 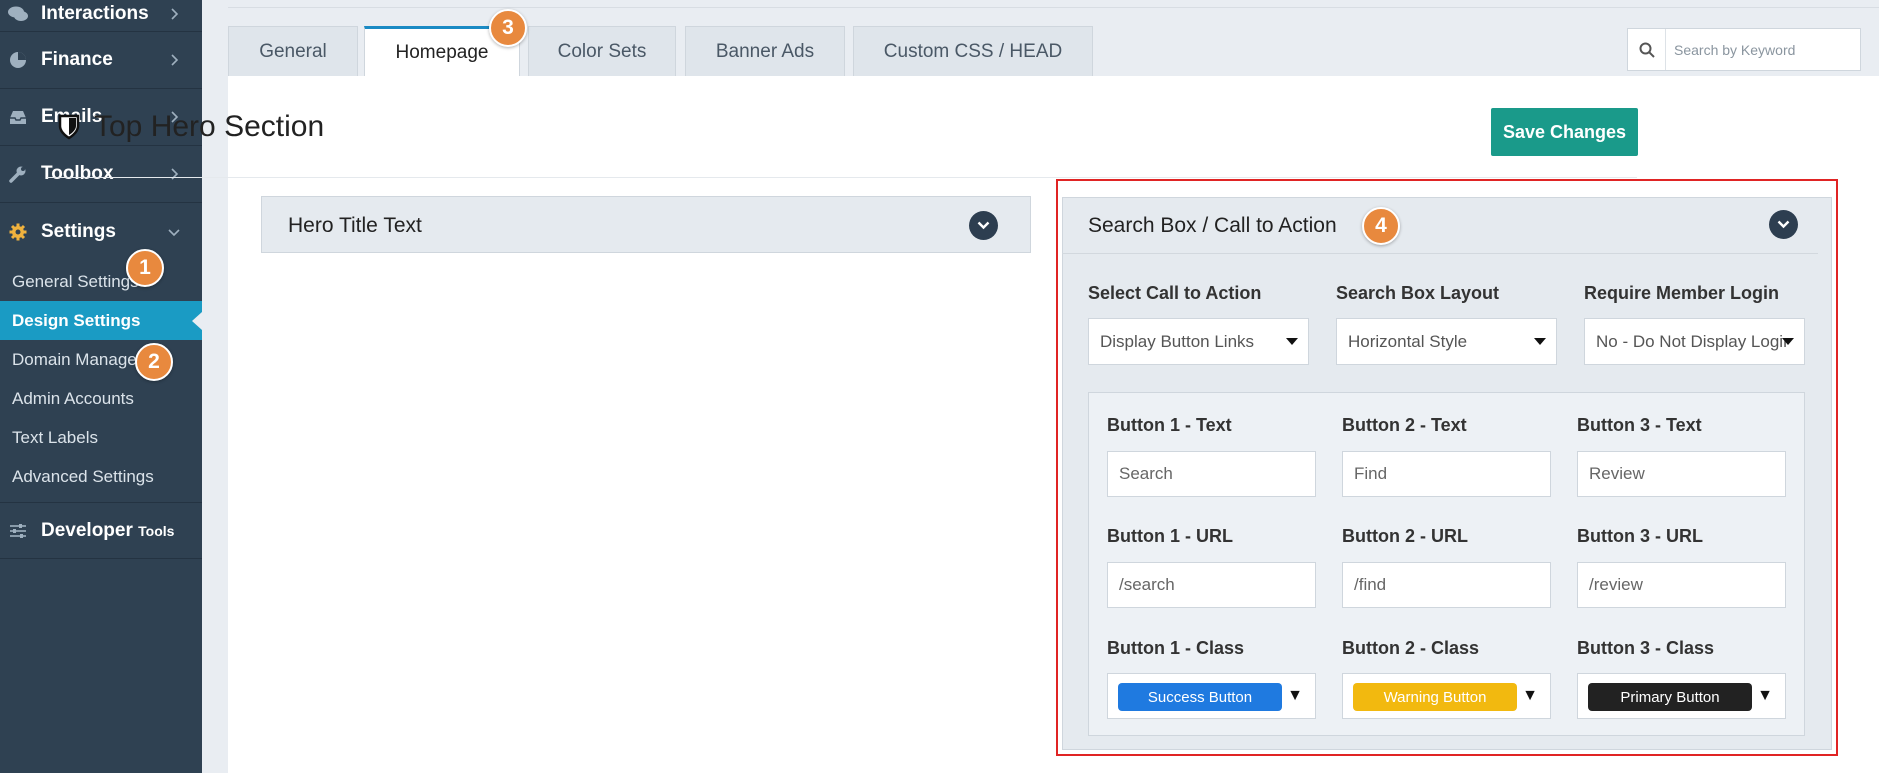 I want to click on select-value: No - Do Not Display Login, so click(x=1691, y=341).